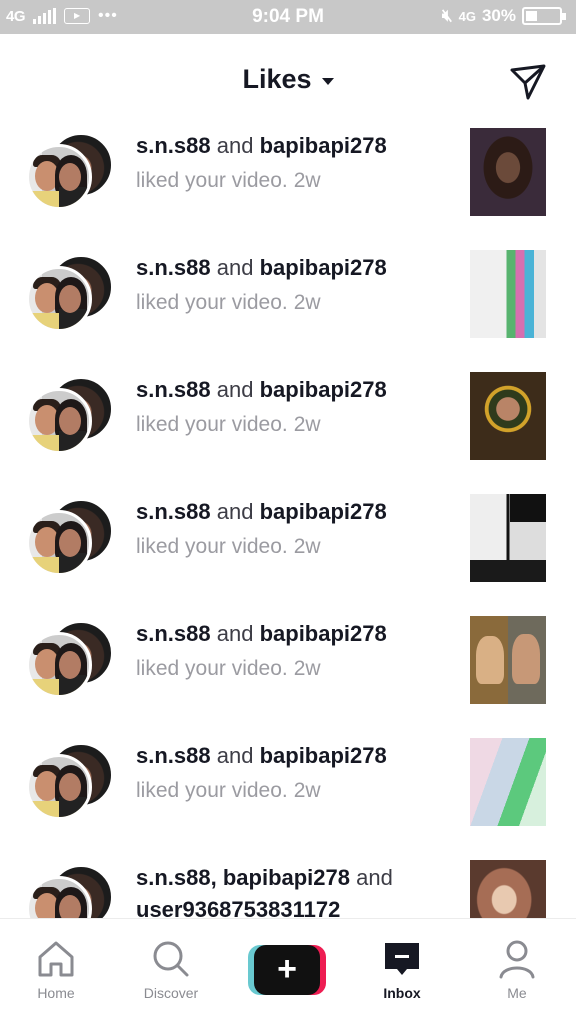  What do you see at coordinates (544, 16) in the screenshot?
I see `battery-icon` at bounding box center [544, 16].